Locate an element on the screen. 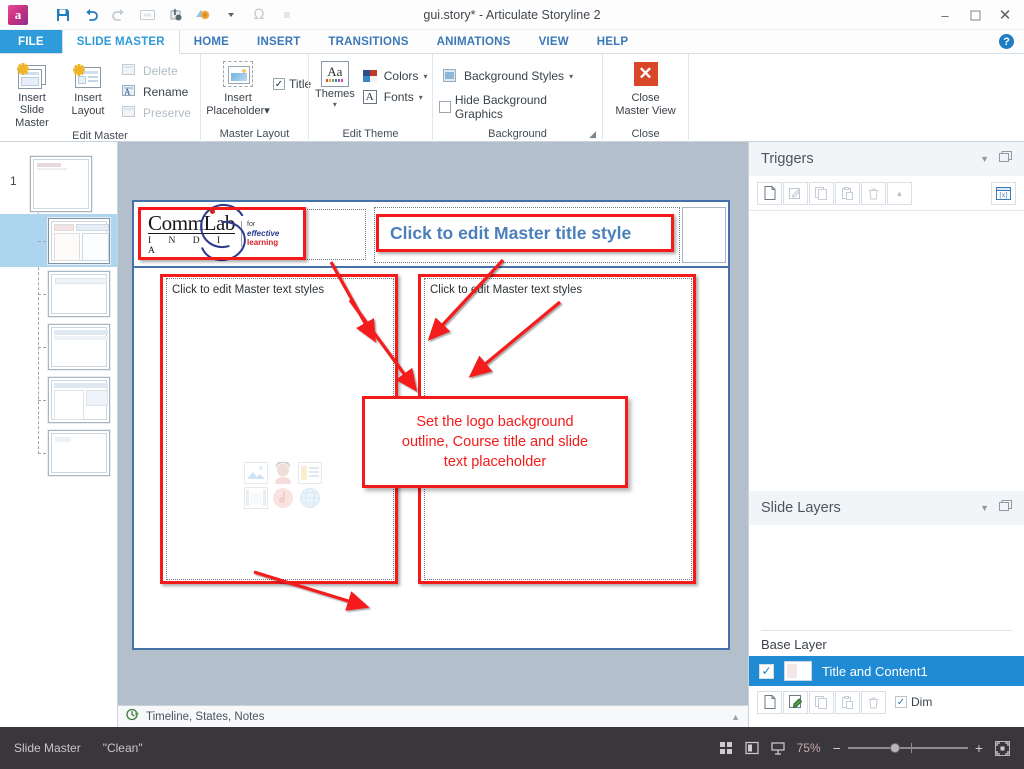 Image resolution: width=1024 pixels, height=769 pixels. delete-master-button: Delete is located at coordinates (156, 71).